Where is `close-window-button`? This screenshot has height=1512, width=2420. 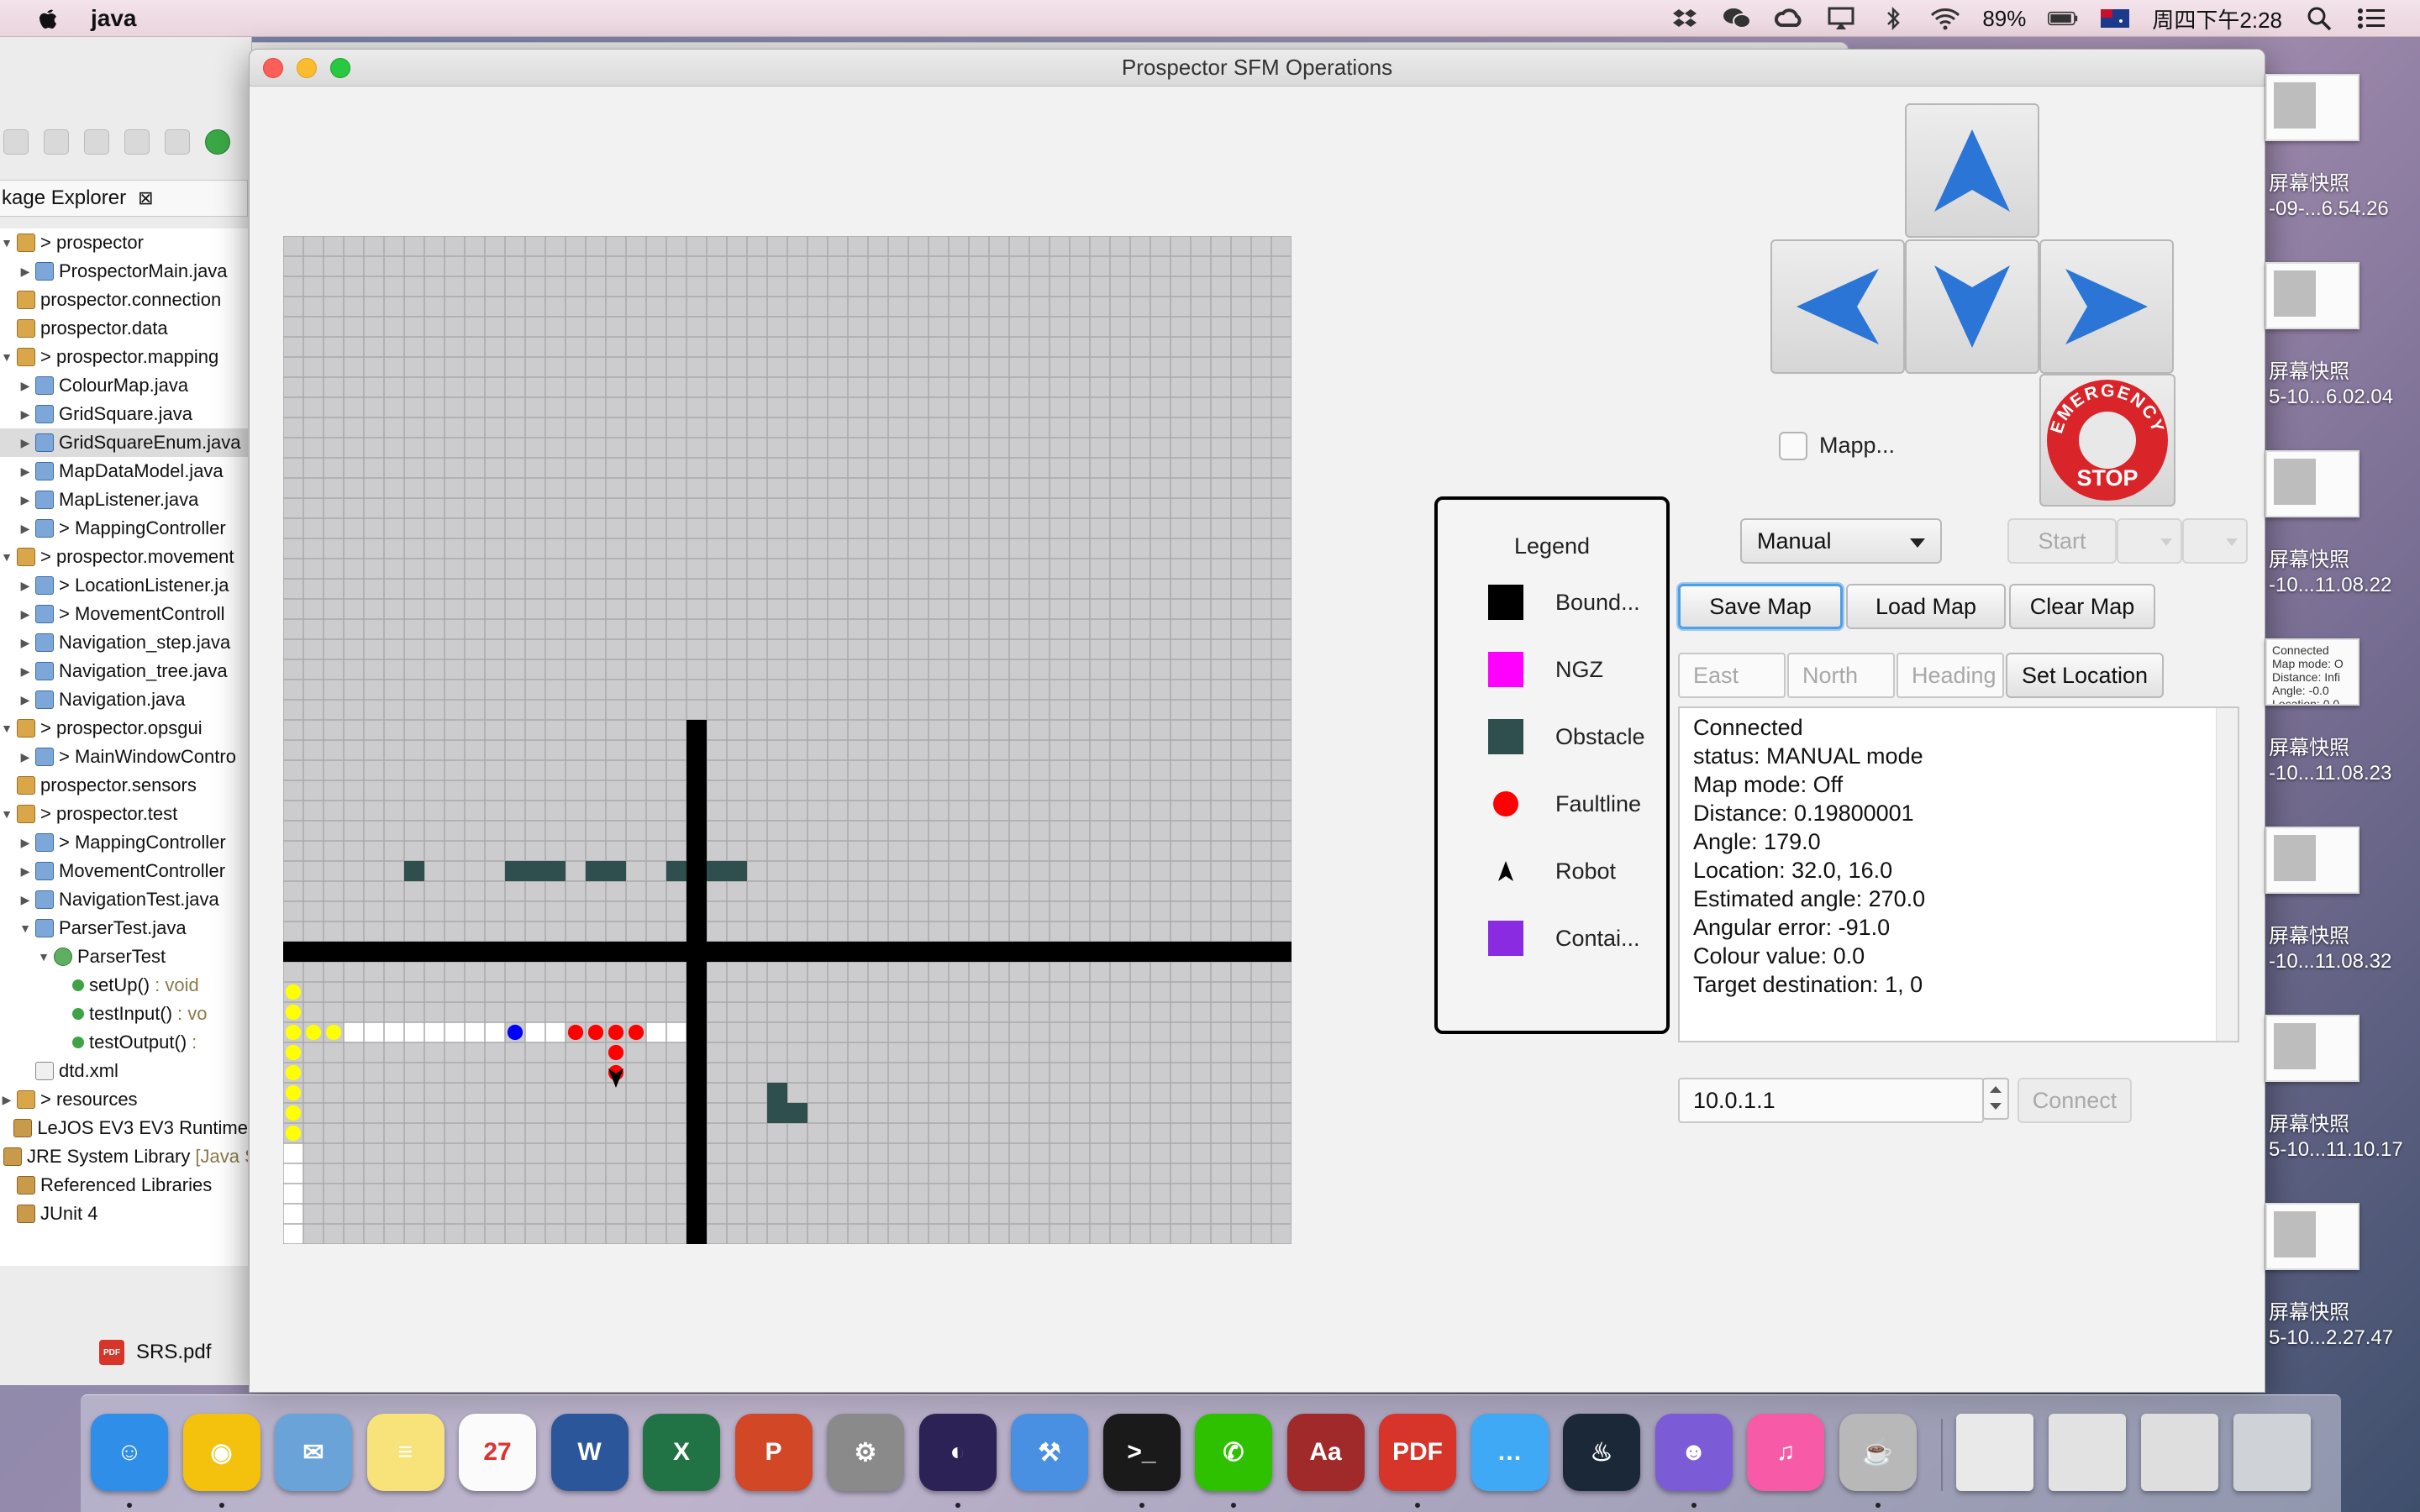 close-window-button is located at coordinates (273, 68).